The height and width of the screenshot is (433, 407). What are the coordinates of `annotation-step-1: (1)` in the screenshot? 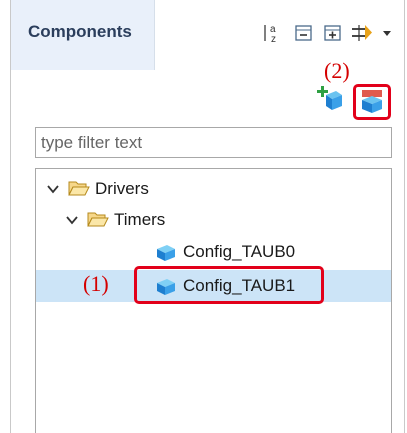 It's located at (96, 283).